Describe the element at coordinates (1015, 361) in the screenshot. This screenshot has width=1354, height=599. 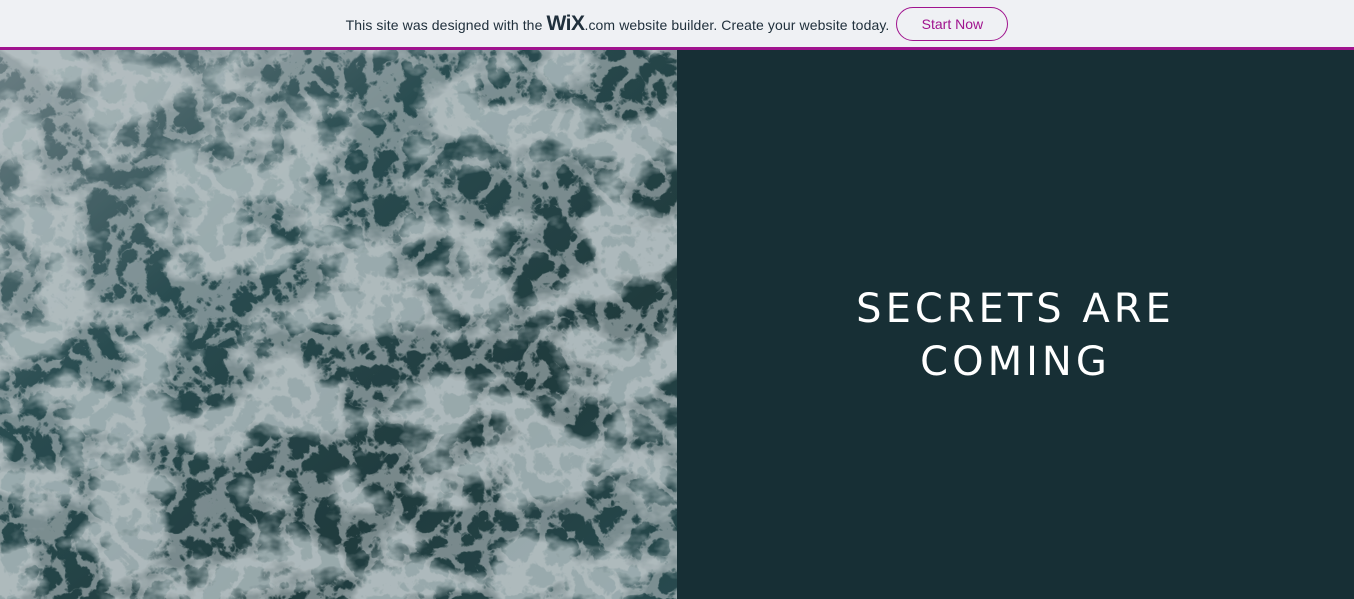
I see `headline-line-2: COMING` at that location.